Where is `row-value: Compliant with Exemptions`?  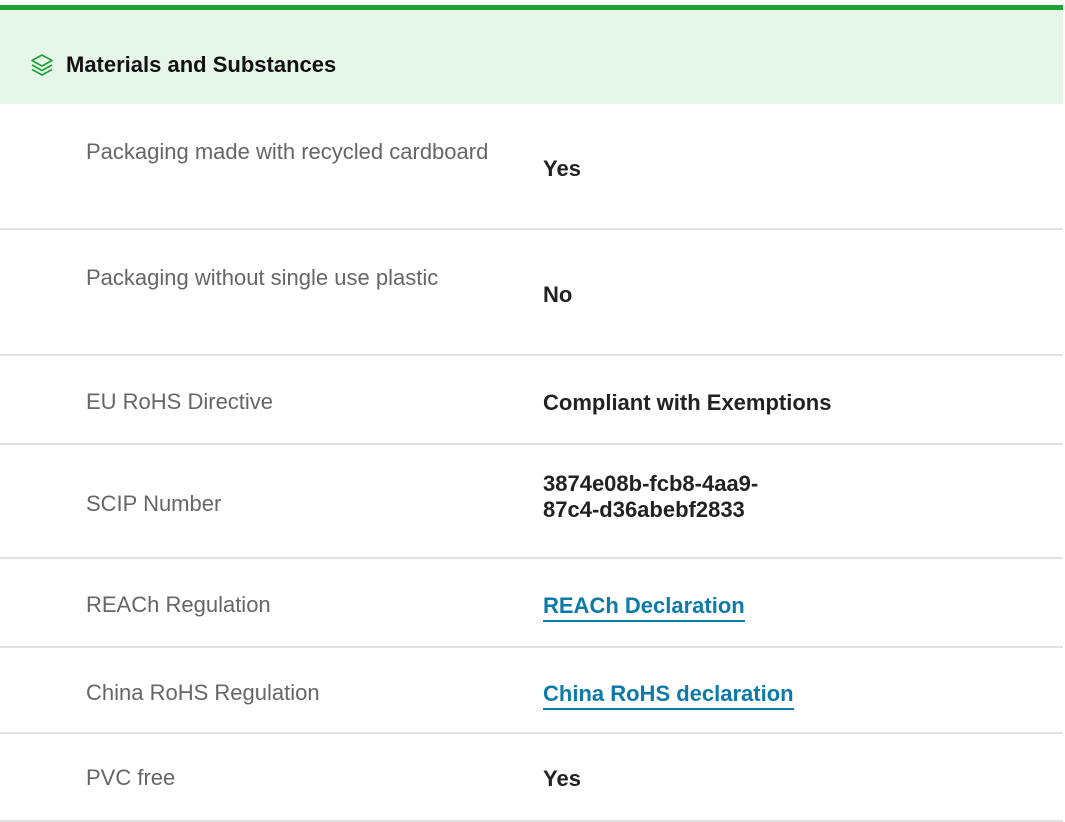 row-value: Compliant with Exemptions is located at coordinates (687, 402).